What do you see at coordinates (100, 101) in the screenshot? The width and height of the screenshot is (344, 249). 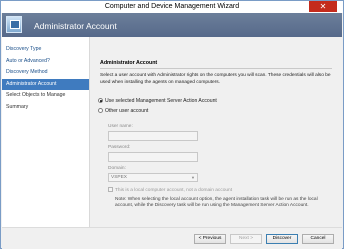 I see `radio-checked-icon` at bounding box center [100, 101].